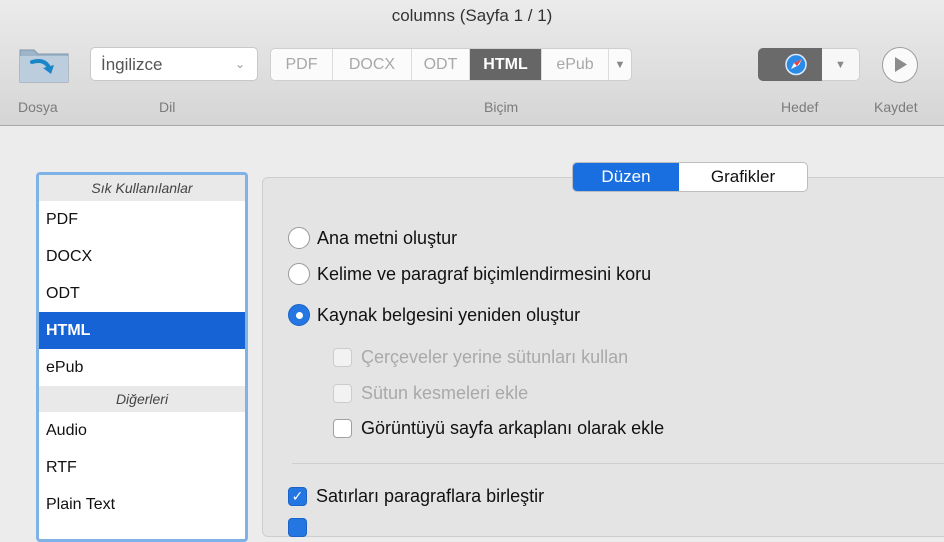 The height and width of the screenshot is (542, 944). I want to click on sidebar-item-docx: DOCX, so click(142, 256).